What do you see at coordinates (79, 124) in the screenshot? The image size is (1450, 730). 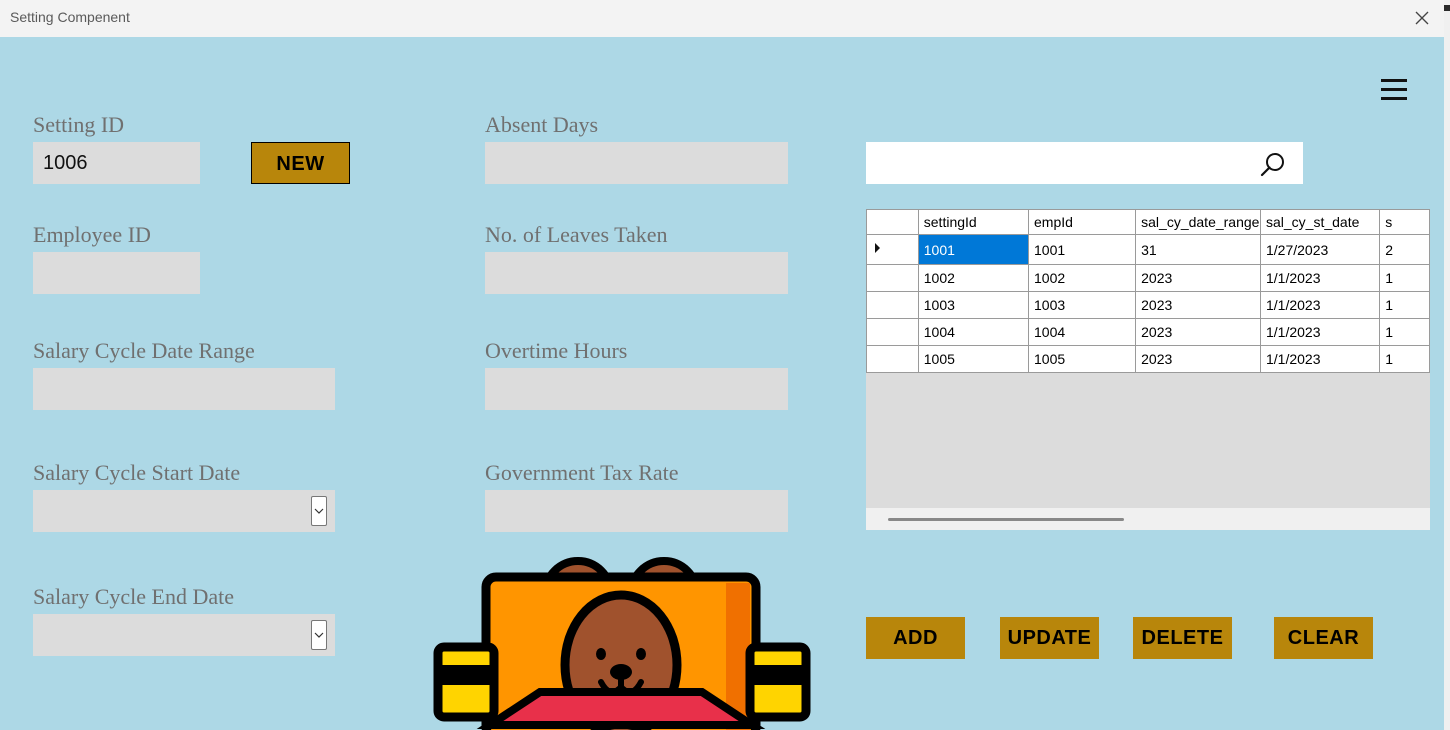 I see `setting-id-label: Setting ID` at bounding box center [79, 124].